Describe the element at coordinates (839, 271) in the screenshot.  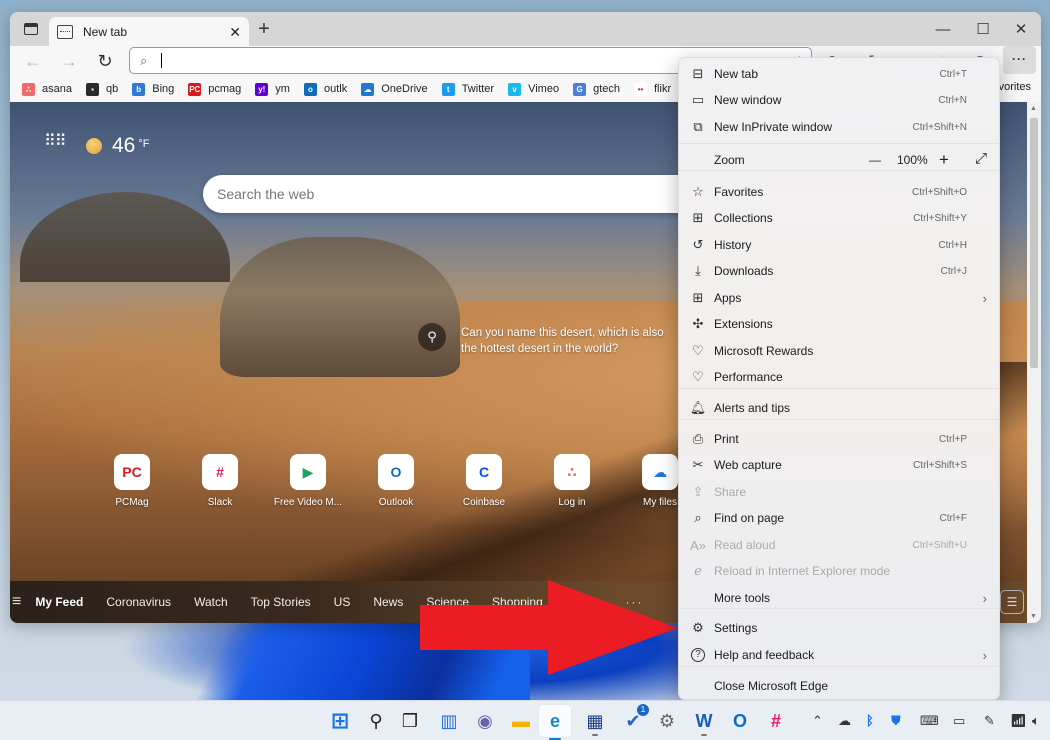
I see `menu-item-downloads: ⤓ Downloads Ctrl+J` at that location.